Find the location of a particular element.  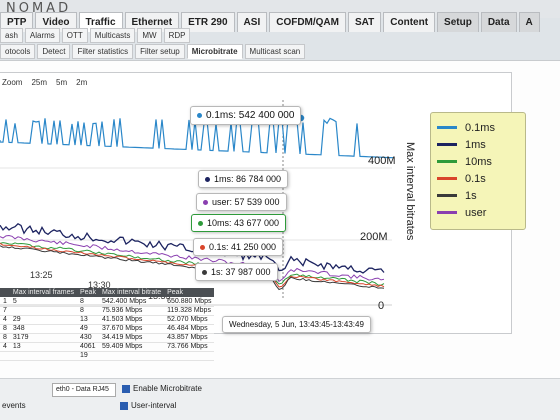

table-cell: 650.880 Mbps is located at coordinates (189, 302).